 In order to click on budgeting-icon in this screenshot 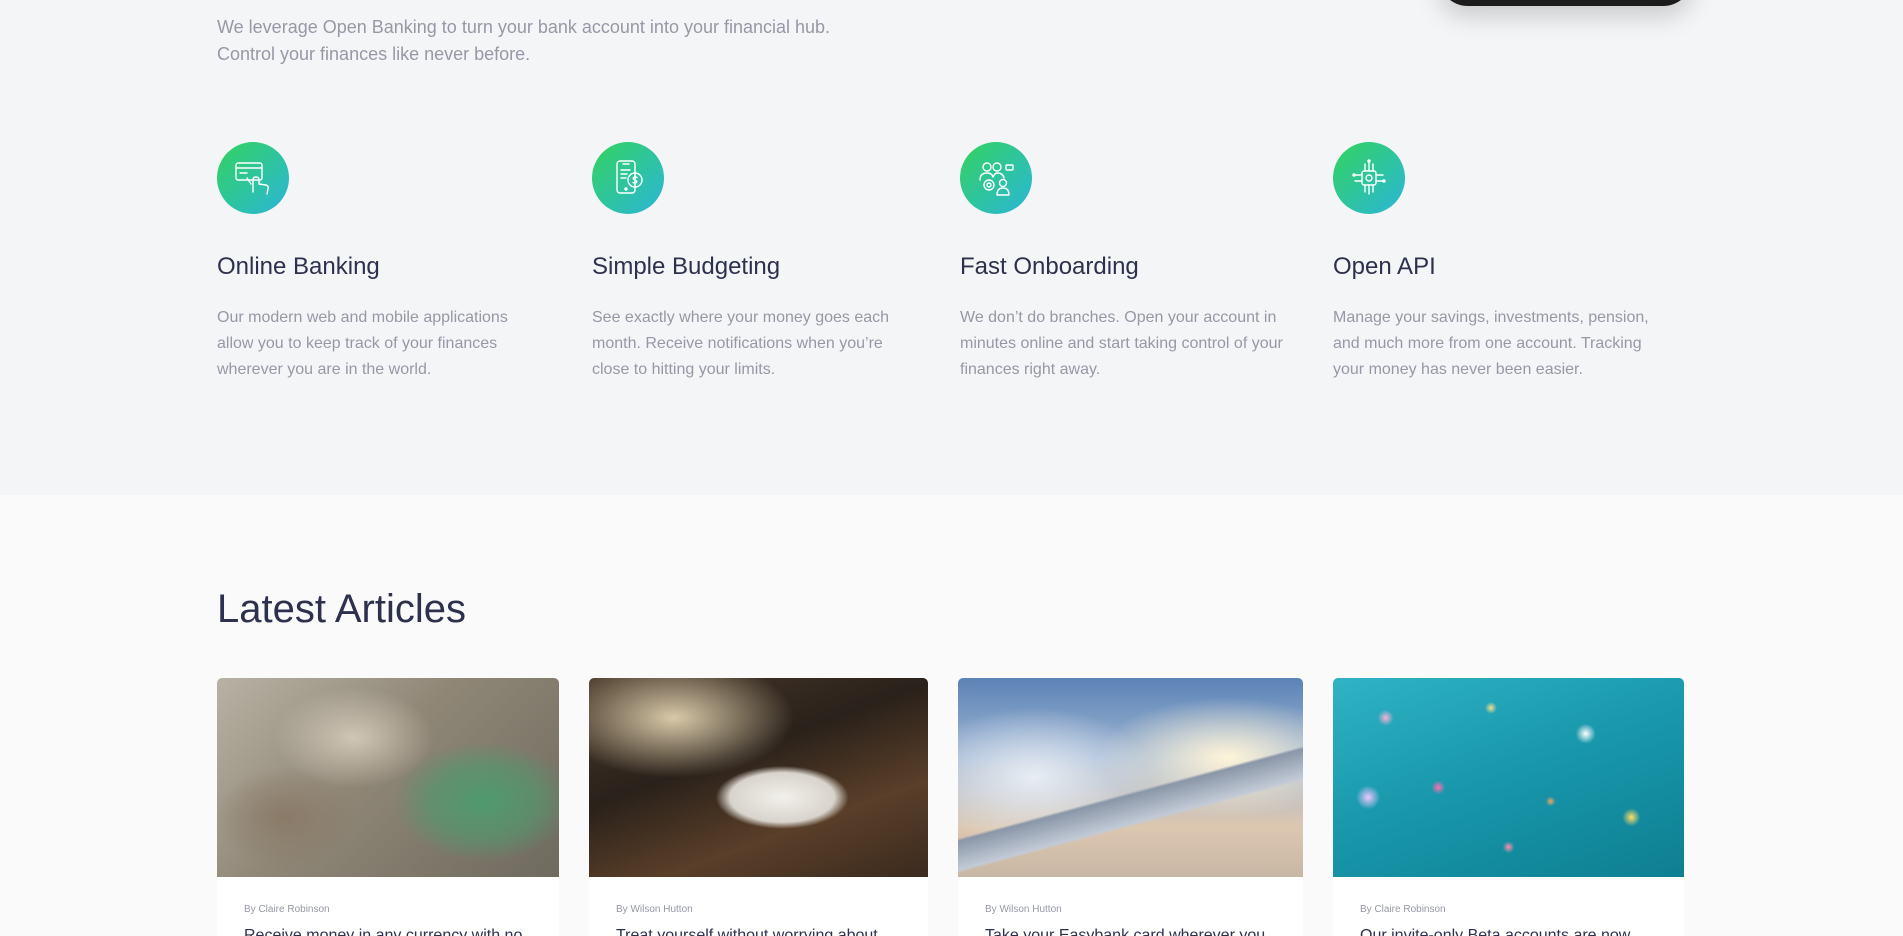, I will do `click(628, 178)`.